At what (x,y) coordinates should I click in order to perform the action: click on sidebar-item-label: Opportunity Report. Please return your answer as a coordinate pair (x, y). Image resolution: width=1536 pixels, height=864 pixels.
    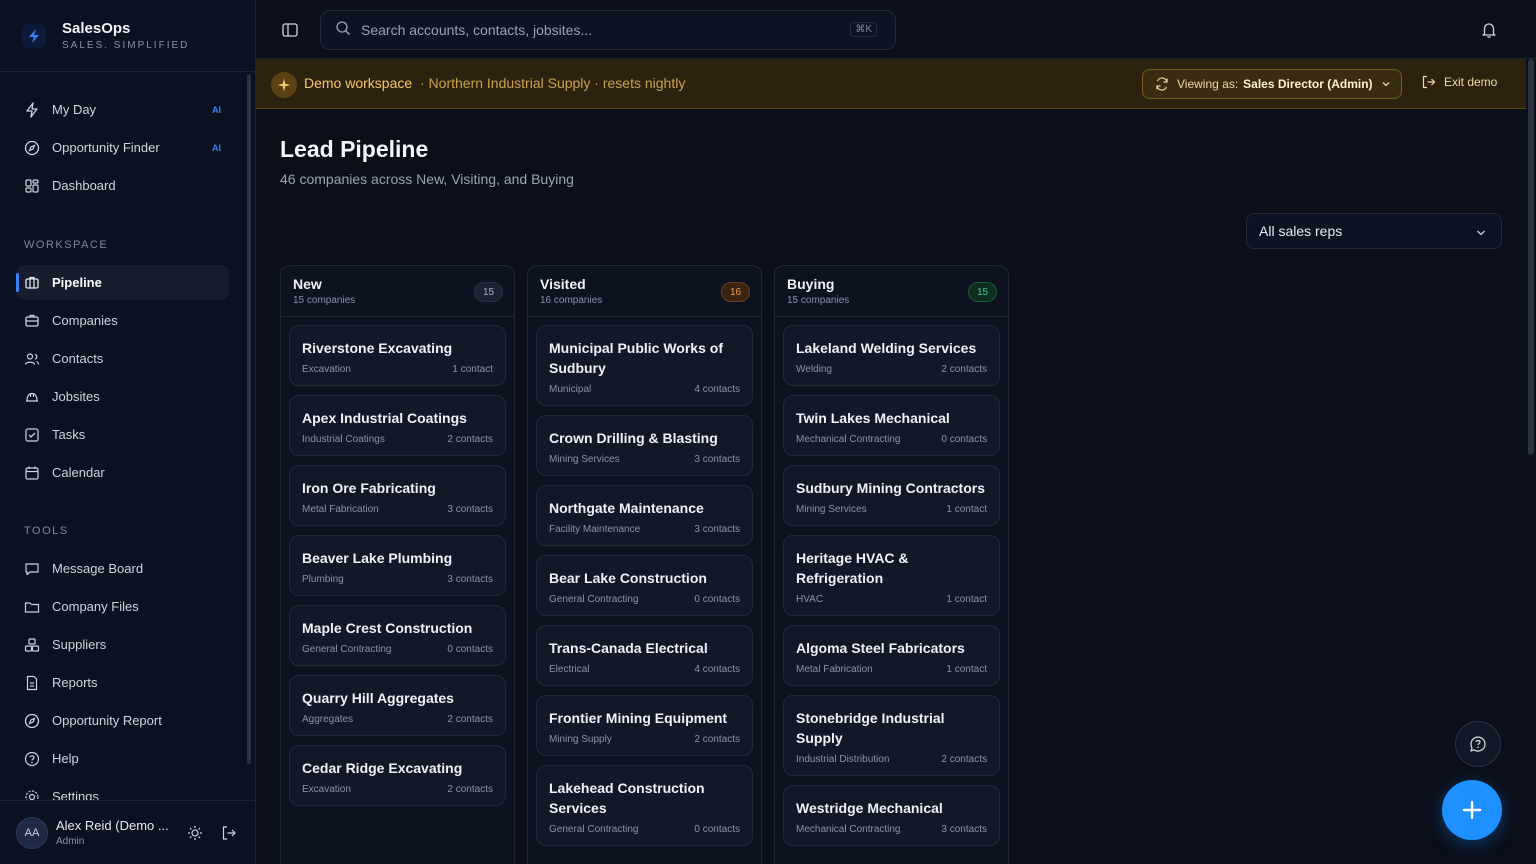
    Looking at the image, I should click on (107, 720).